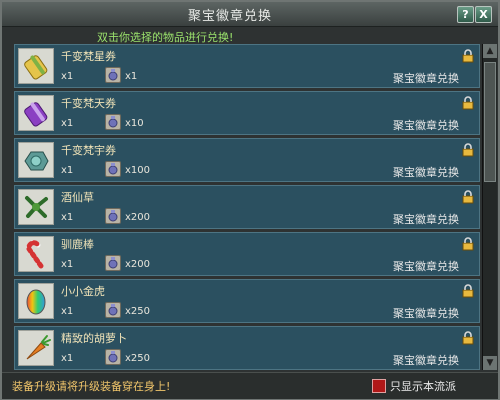 Image resolution: width=500 pixels, height=400 pixels. I want to click on carrot-icon, so click(38, 347).